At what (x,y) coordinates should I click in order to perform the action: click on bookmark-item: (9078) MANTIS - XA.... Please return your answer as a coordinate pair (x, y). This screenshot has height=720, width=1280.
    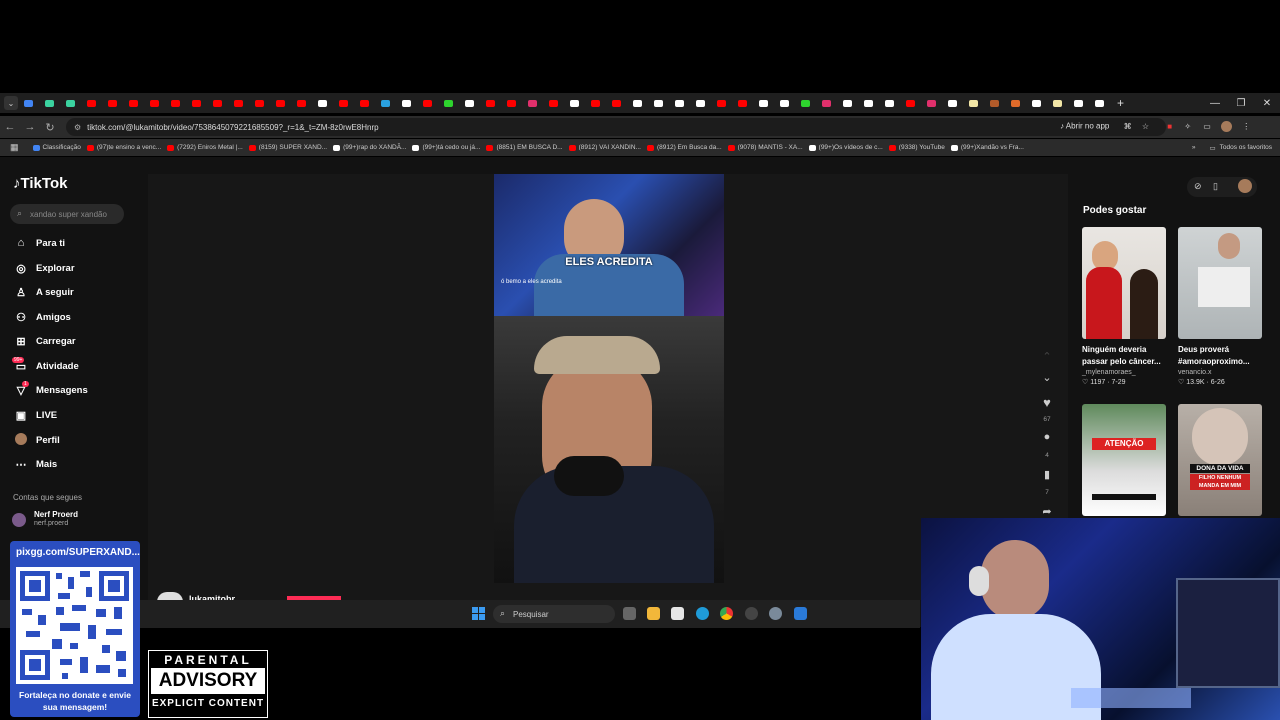
    Looking at the image, I should click on (765, 147).